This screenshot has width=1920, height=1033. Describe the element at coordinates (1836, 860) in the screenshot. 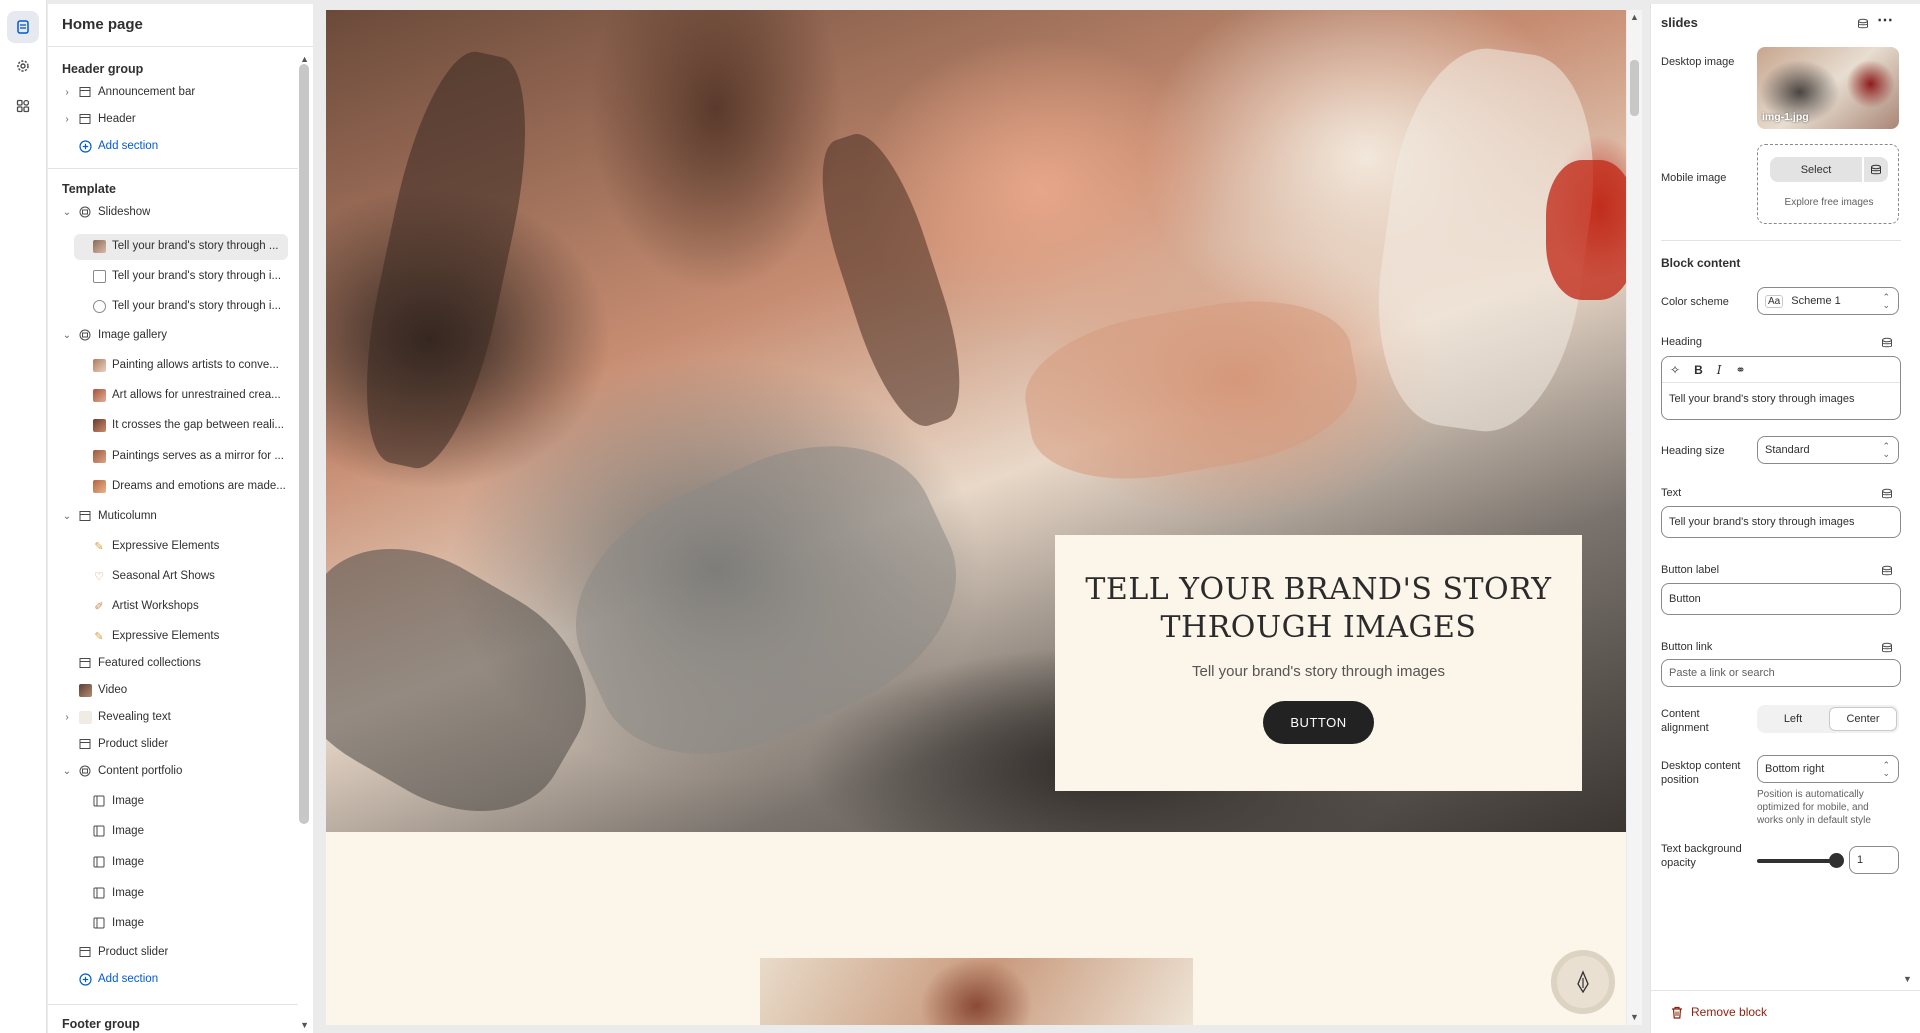

I see `opacity-slider-handle` at that location.